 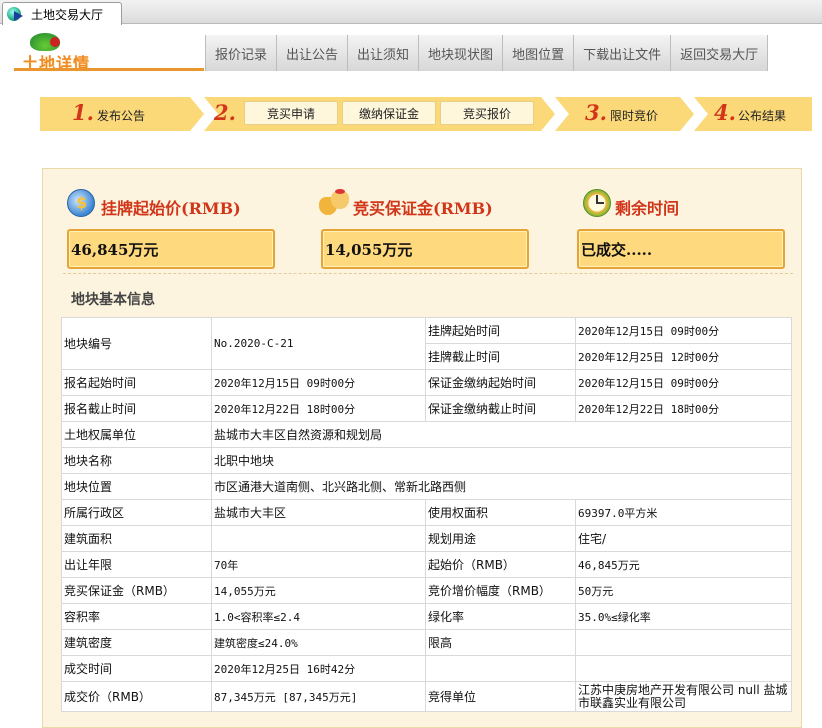 What do you see at coordinates (423, 208) in the screenshot?
I see `deposit-title: 竞买保证金(RMB)` at bounding box center [423, 208].